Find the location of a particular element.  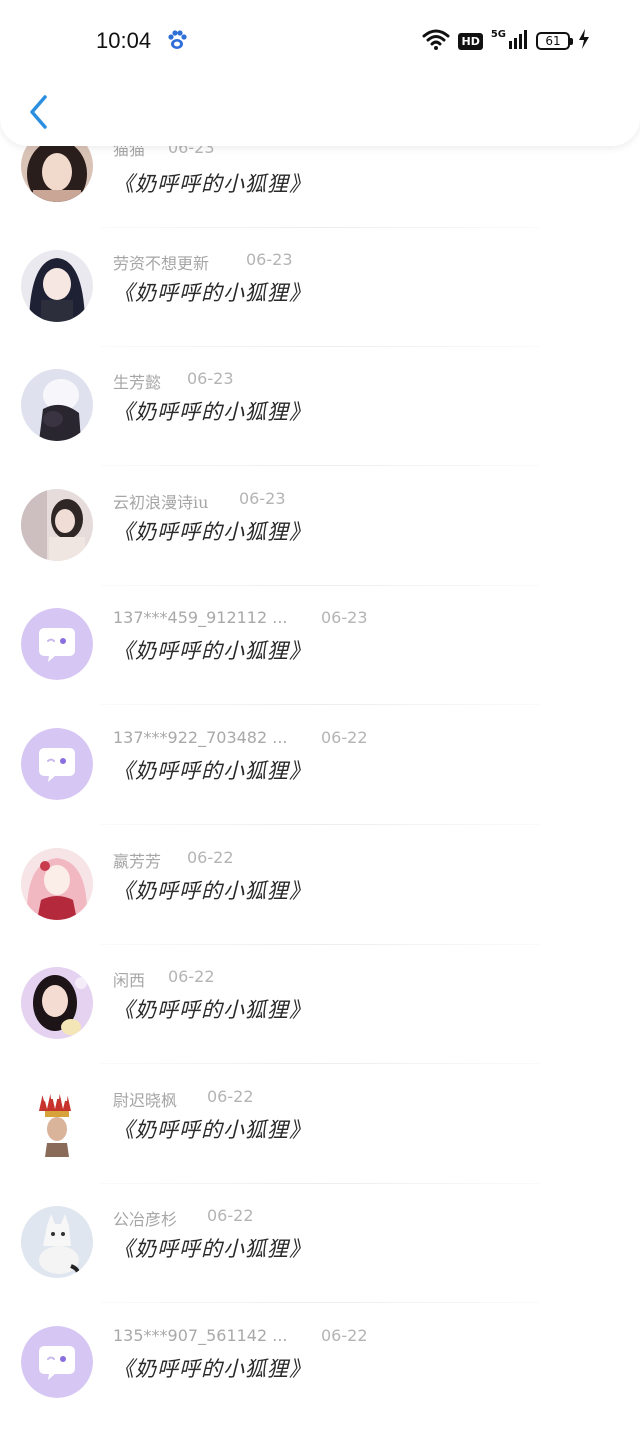

hd-badge: HD is located at coordinates (470, 41).